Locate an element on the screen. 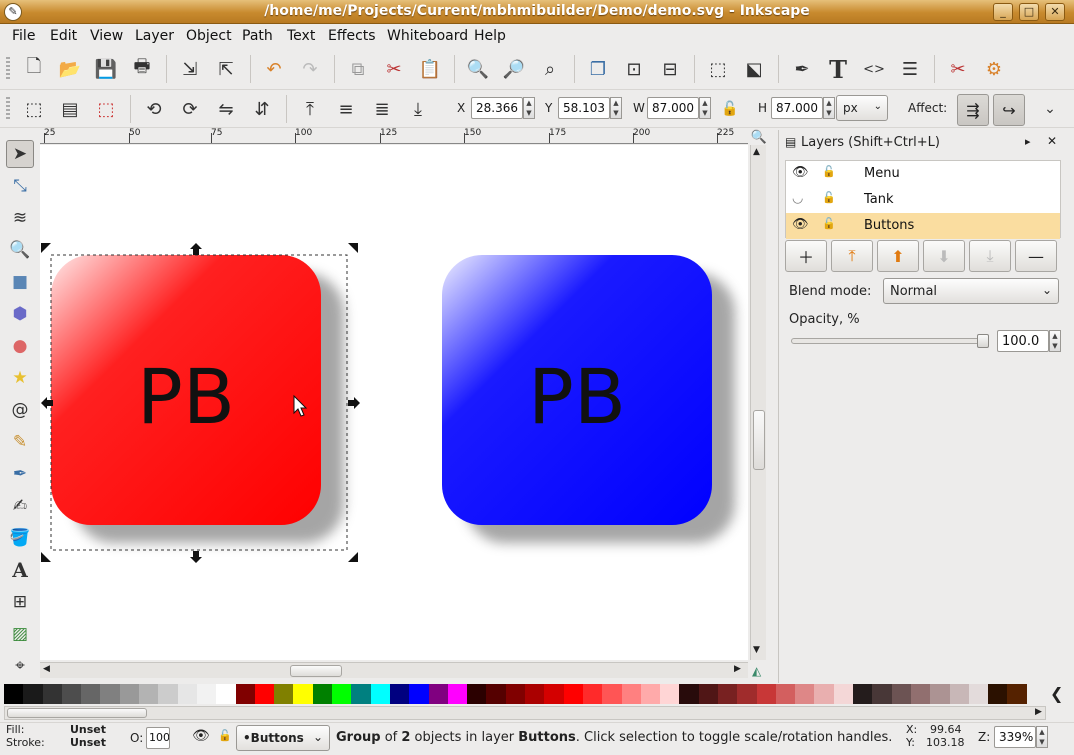 The image size is (1074, 755). save-icon: 💾 is located at coordinates (106, 69).